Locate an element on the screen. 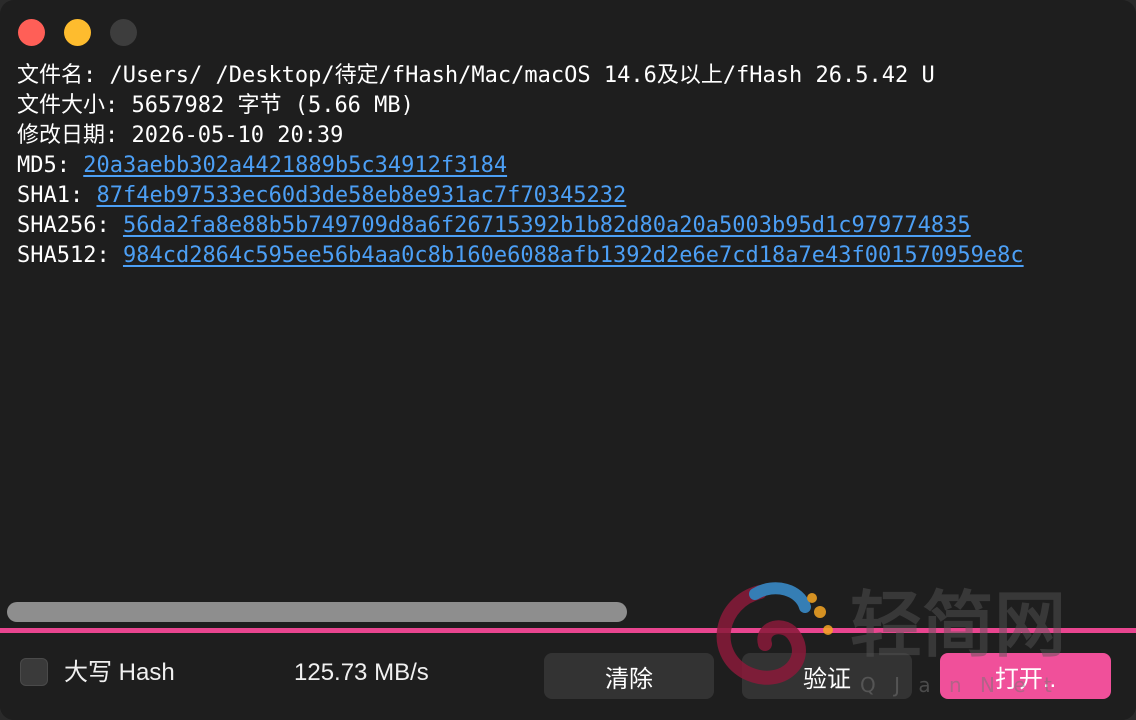  clear-button: 清除 is located at coordinates (629, 676).